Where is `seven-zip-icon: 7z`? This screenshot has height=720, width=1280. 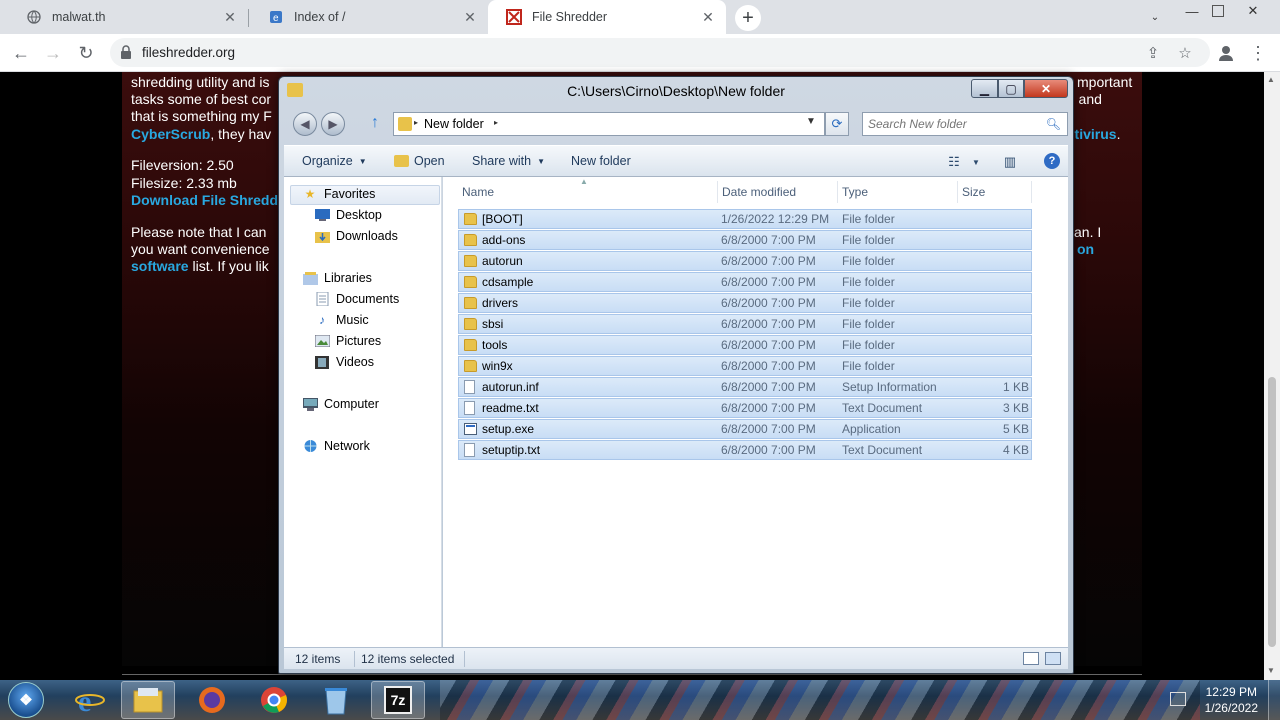 seven-zip-icon: 7z is located at coordinates (398, 700).